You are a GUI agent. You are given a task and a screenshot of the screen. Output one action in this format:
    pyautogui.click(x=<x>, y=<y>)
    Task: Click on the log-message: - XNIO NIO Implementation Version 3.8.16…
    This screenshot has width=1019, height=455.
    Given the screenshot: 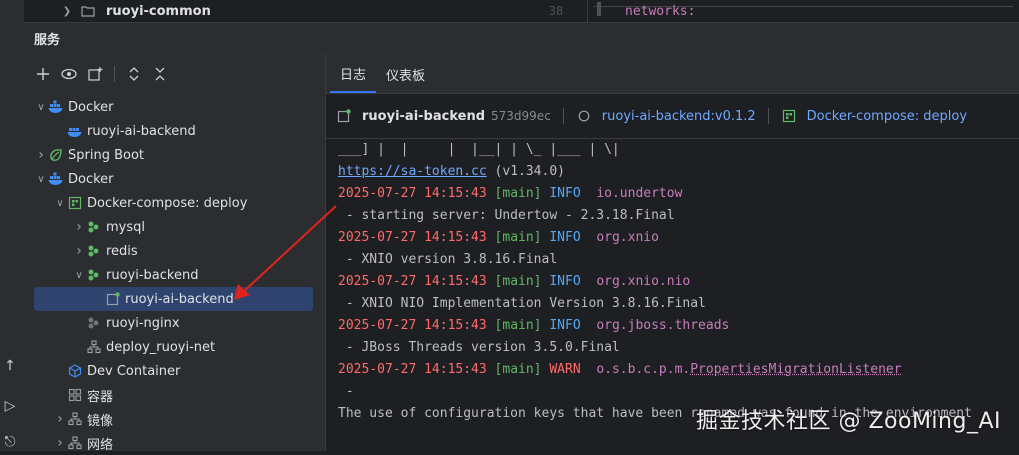 What is the action you would take?
    pyautogui.click(x=678, y=304)
    